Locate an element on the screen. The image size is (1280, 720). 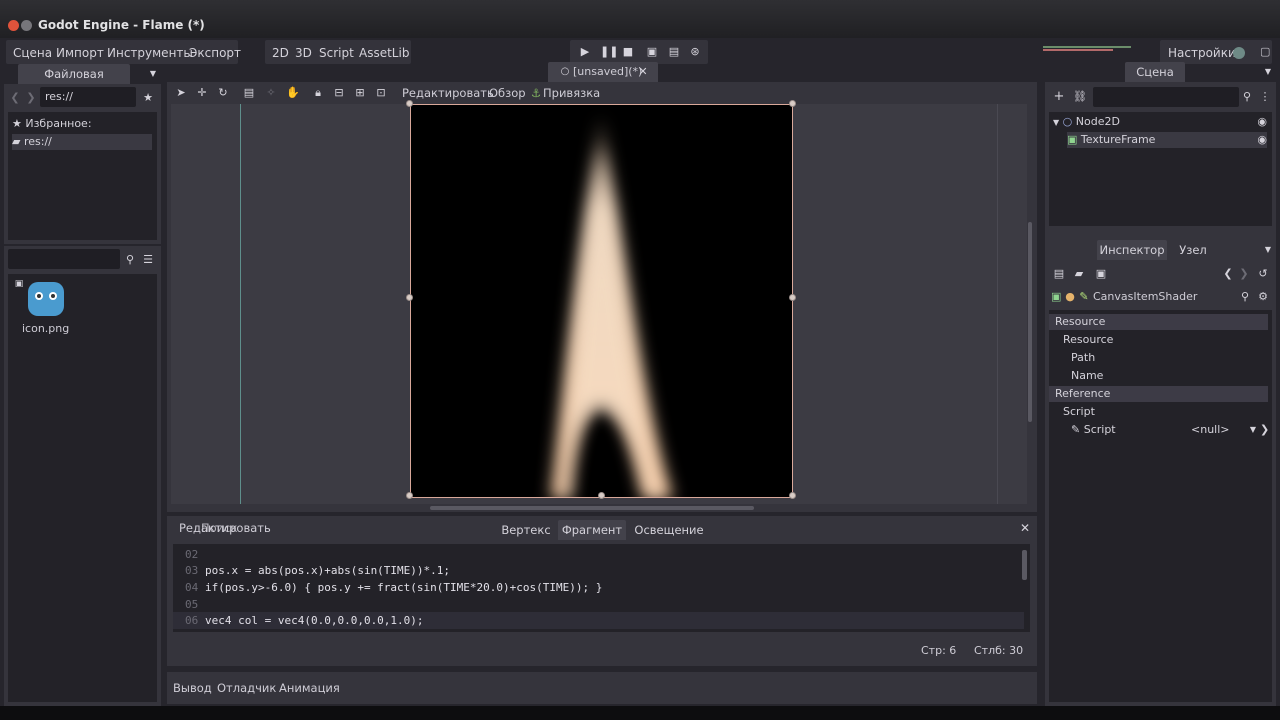
close-window-icon is located at coordinates (13, 25).